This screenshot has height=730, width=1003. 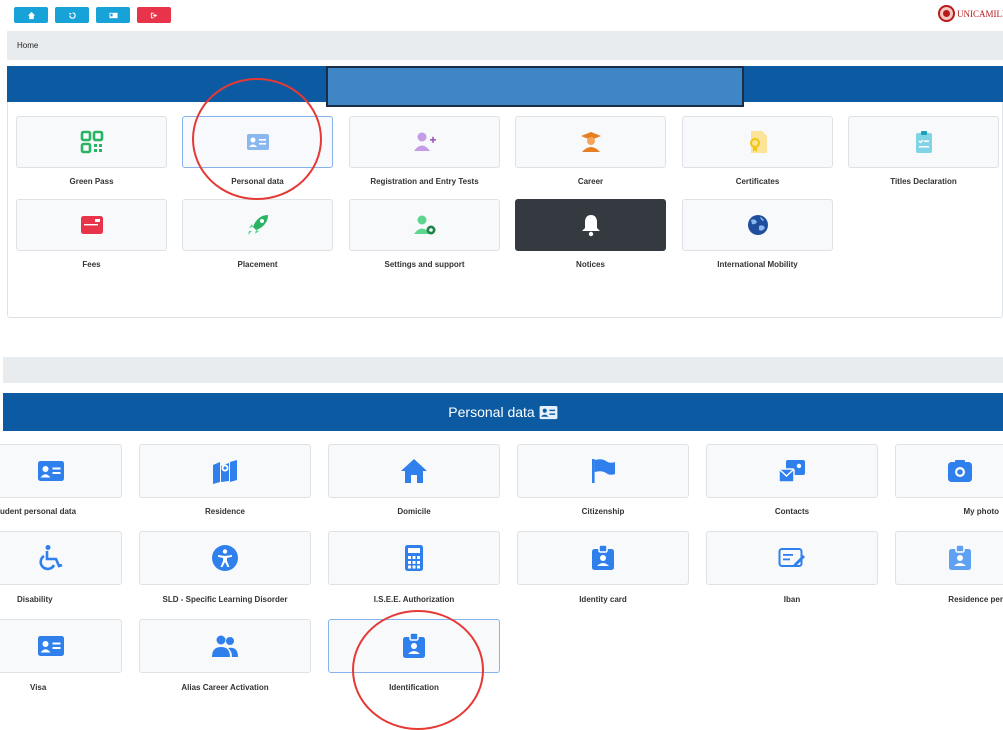 I want to click on tile-titles-declaration, so click(x=923, y=142).